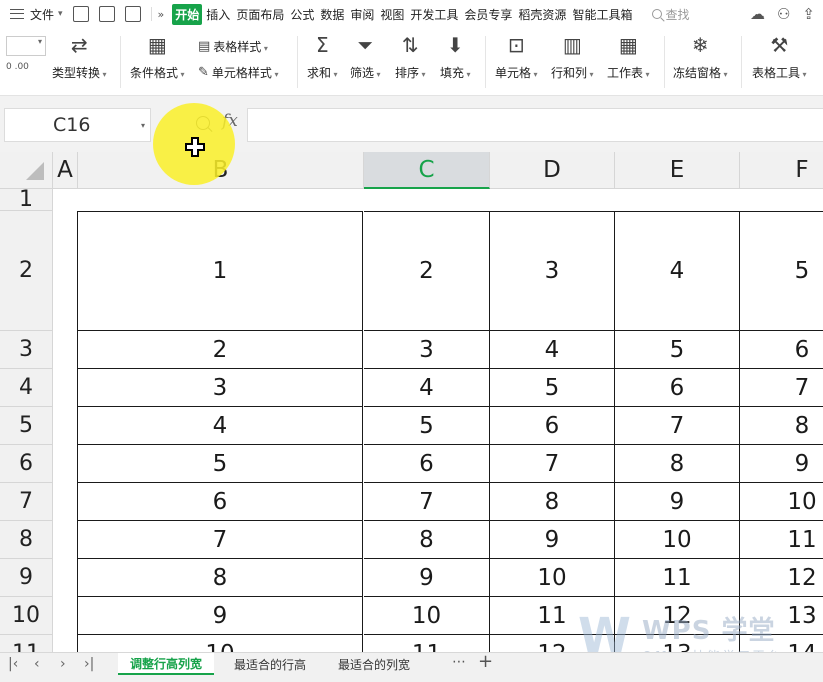 The width and height of the screenshot is (823, 682). What do you see at coordinates (77, 125) in the screenshot?
I see `name-box: C16 ▾` at bounding box center [77, 125].